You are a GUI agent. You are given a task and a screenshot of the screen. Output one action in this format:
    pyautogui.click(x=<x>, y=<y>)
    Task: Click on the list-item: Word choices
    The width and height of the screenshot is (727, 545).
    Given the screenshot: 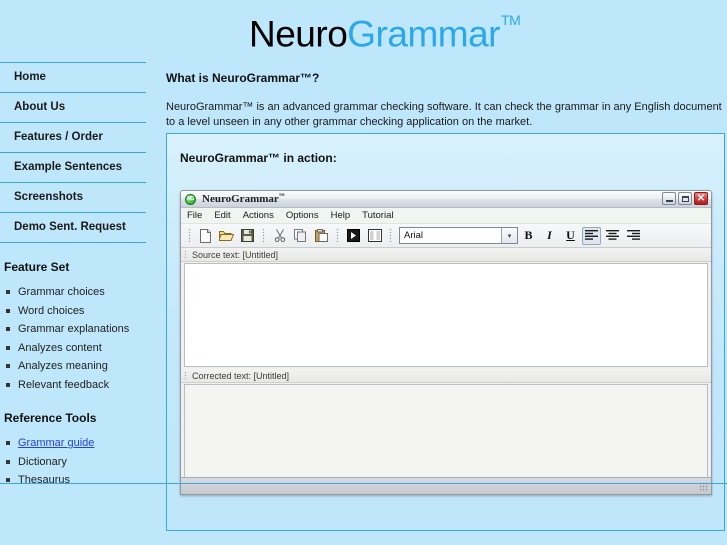 What is the action you would take?
    pyautogui.click(x=74, y=311)
    